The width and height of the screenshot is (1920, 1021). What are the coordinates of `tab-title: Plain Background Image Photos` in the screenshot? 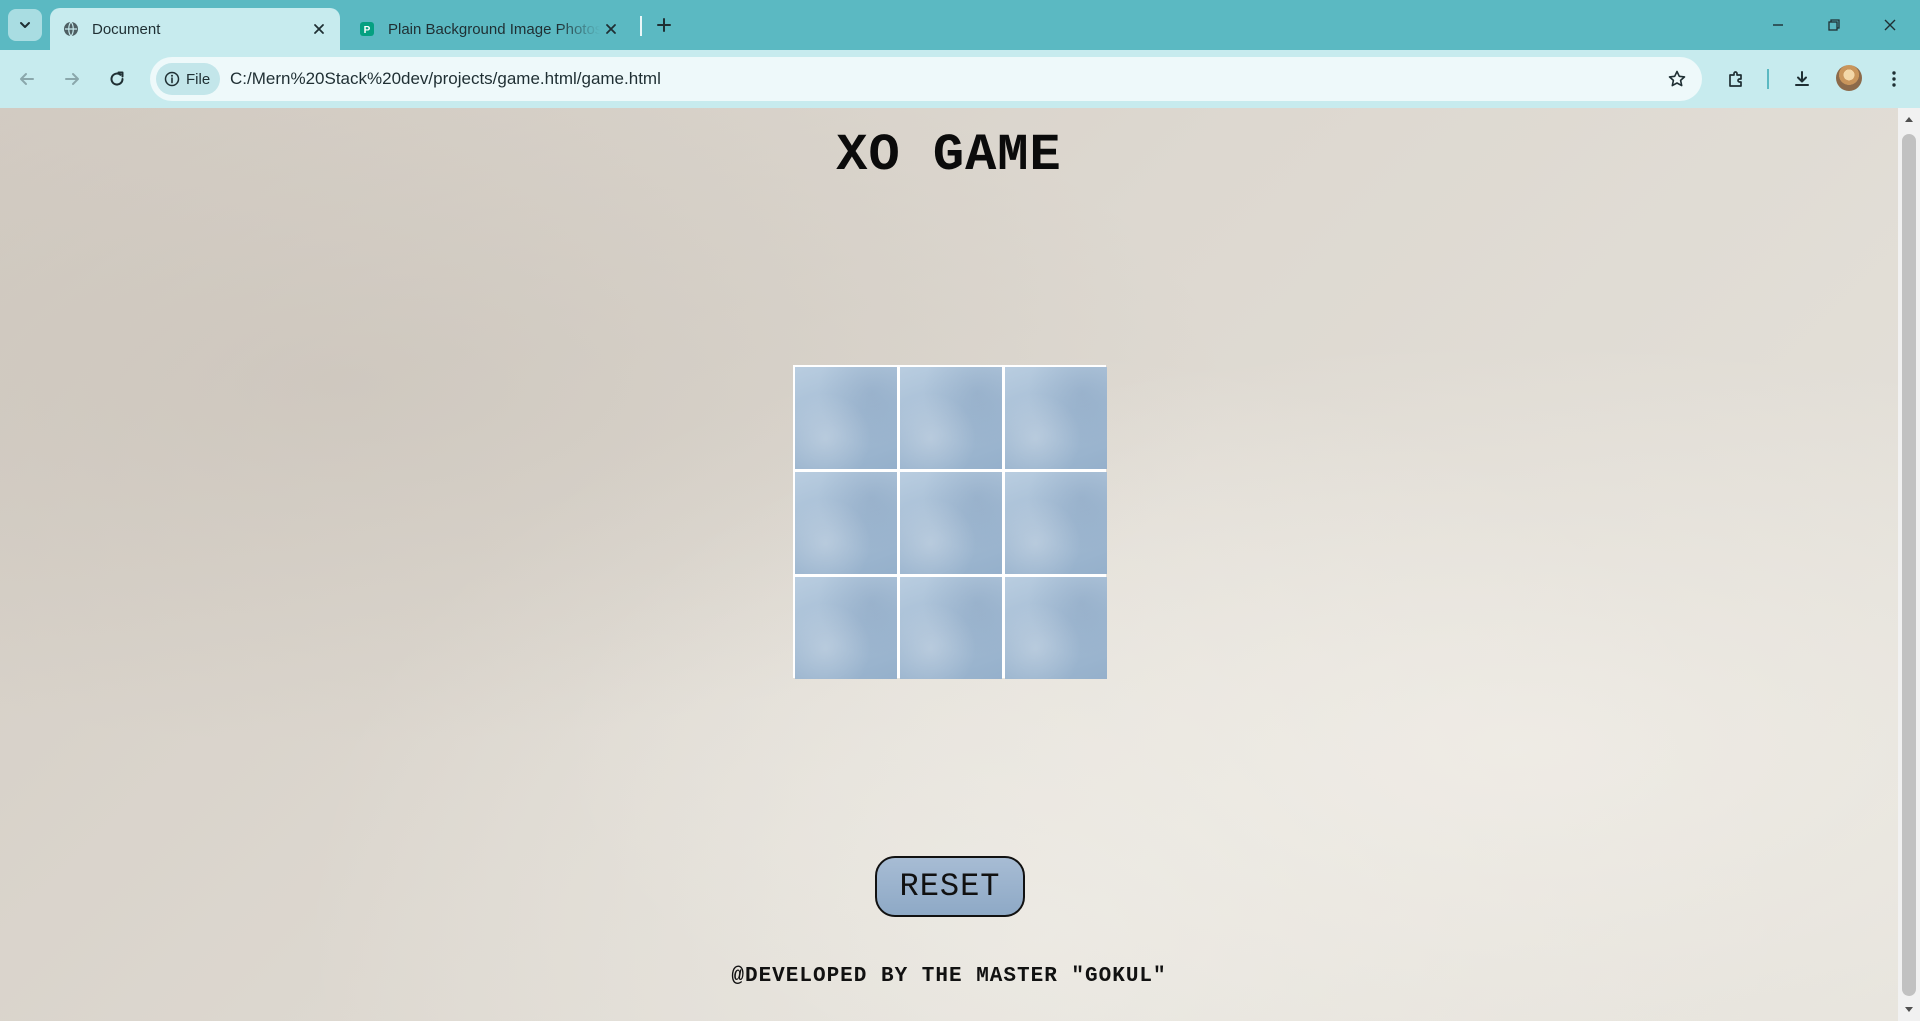 It's located at (494, 29).